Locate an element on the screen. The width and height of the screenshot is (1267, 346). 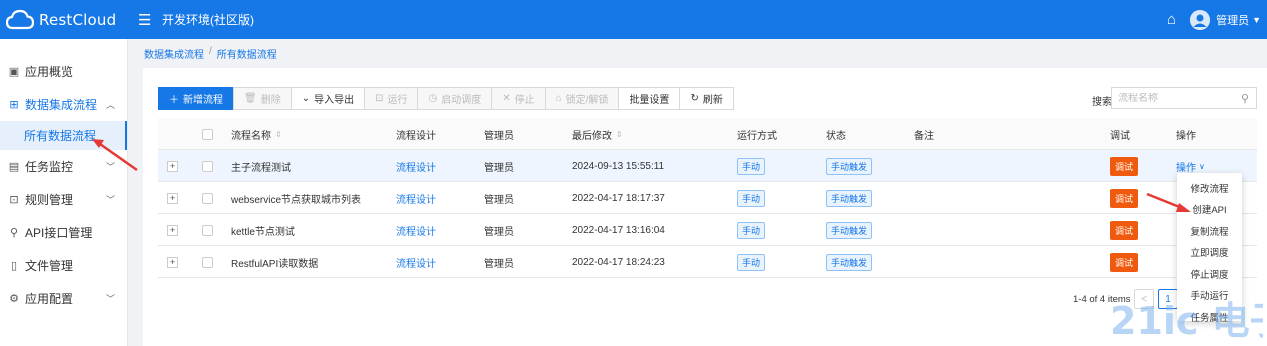
api-icon: ⚲ is located at coordinates (14, 233).